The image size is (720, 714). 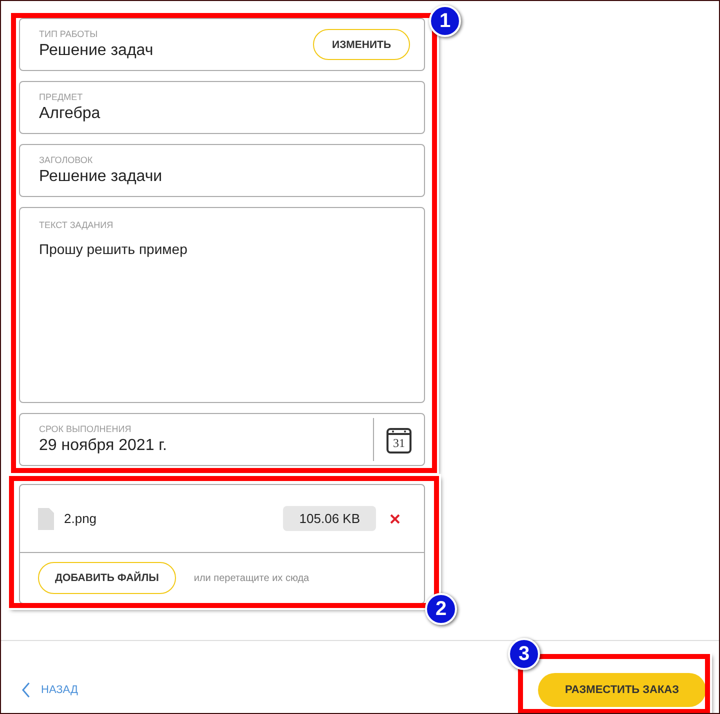 What do you see at coordinates (107, 578) in the screenshot?
I see `add-files-button: ДОБАВИТЬ ФАЙЛЫ` at bounding box center [107, 578].